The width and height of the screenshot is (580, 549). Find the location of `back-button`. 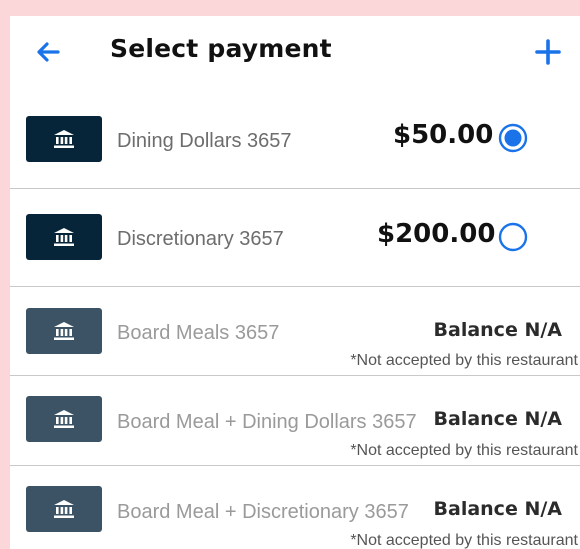

back-button is located at coordinates (48, 52).